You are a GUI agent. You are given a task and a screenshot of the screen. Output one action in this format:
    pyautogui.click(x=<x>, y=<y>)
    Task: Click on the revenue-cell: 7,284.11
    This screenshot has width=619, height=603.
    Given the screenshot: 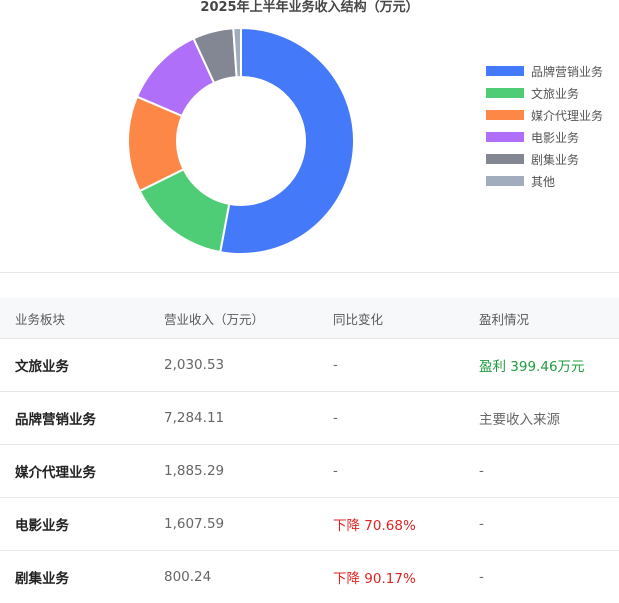 What is the action you would take?
    pyautogui.click(x=233, y=418)
    